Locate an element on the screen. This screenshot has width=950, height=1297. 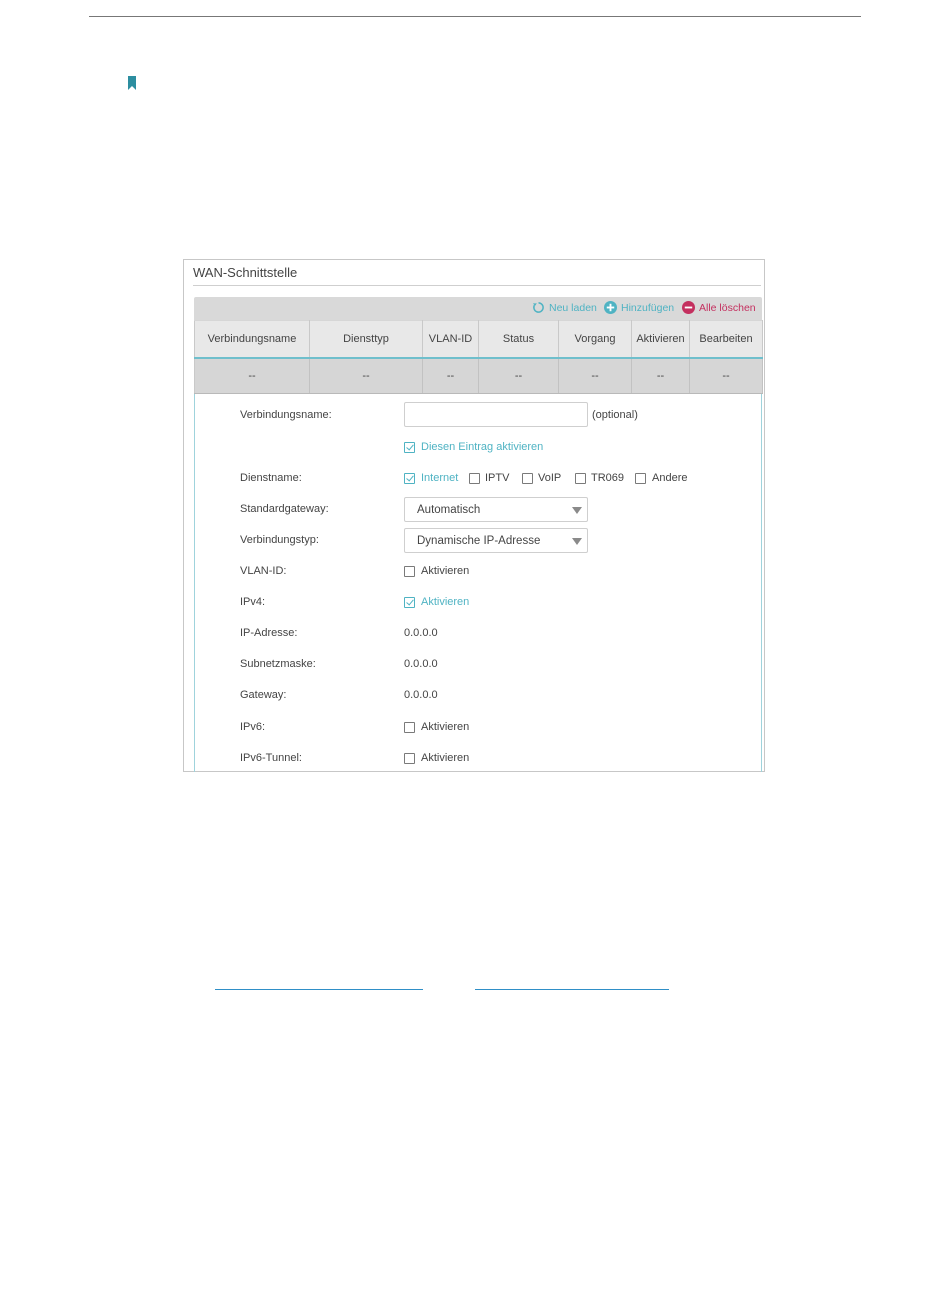
ipv4-checkbox is located at coordinates (409, 602).